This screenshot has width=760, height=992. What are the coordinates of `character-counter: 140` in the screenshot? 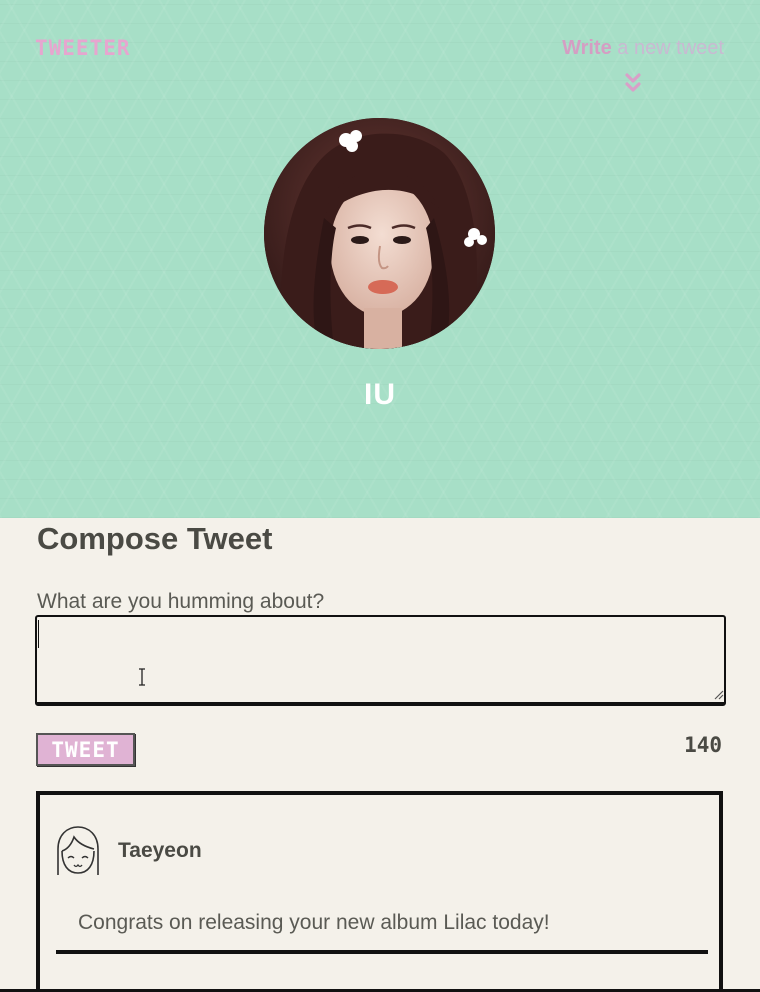 It's located at (703, 745).